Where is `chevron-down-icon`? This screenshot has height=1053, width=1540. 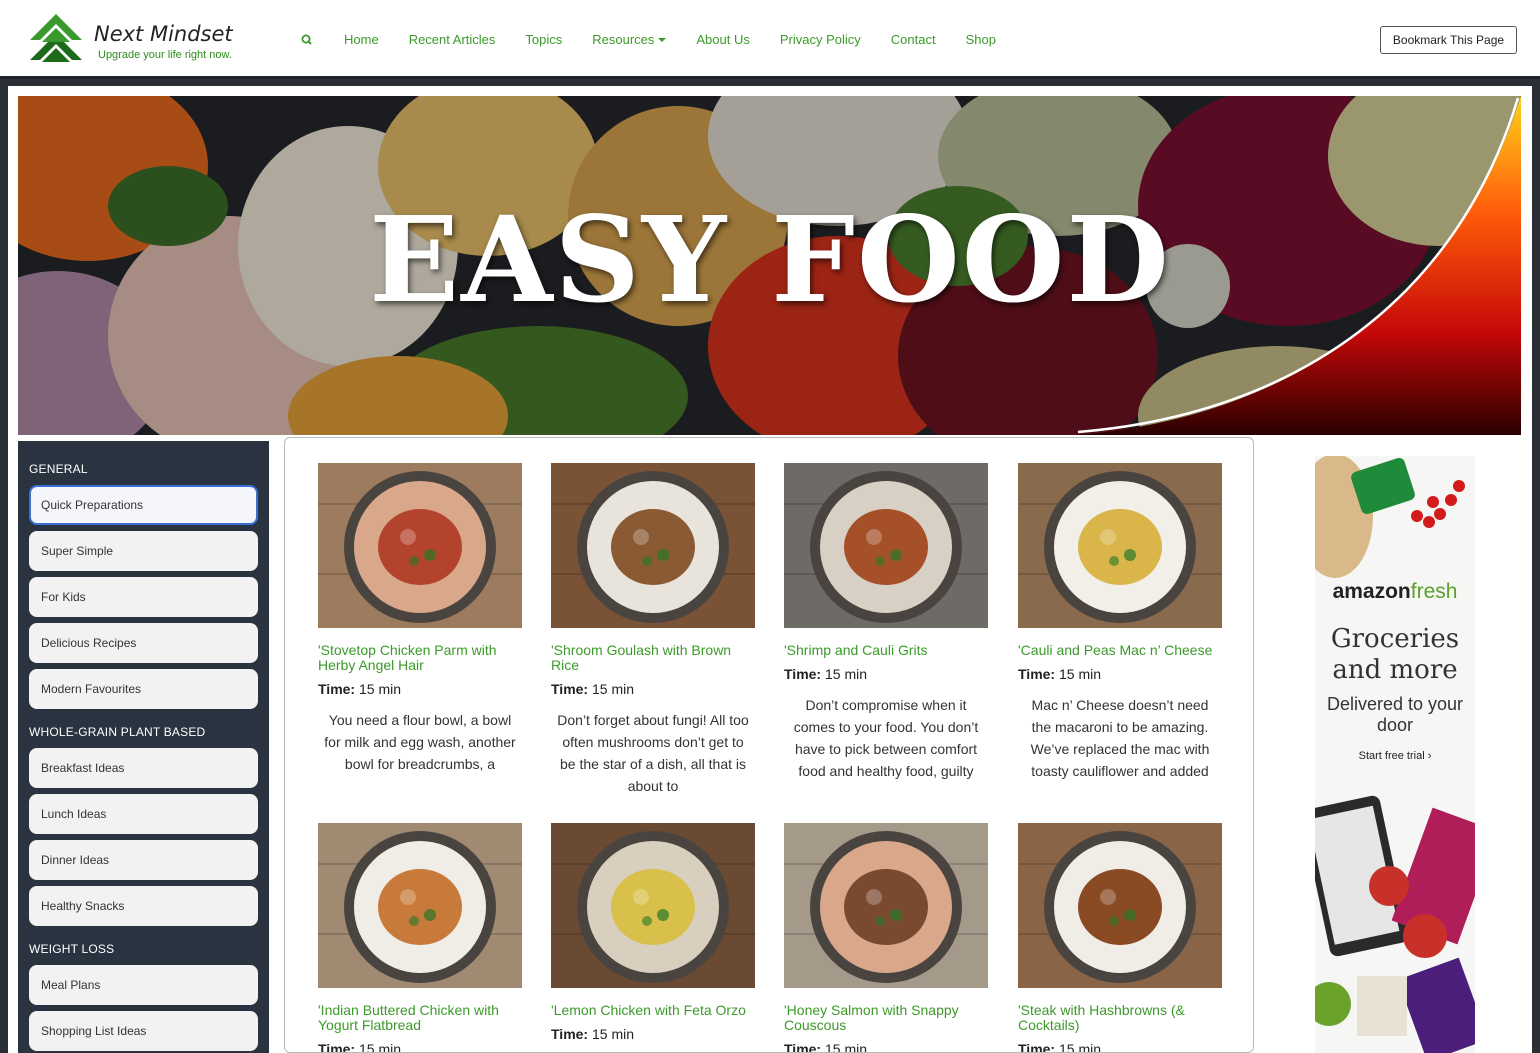 chevron-down-icon is located at coordinates (662, 40).